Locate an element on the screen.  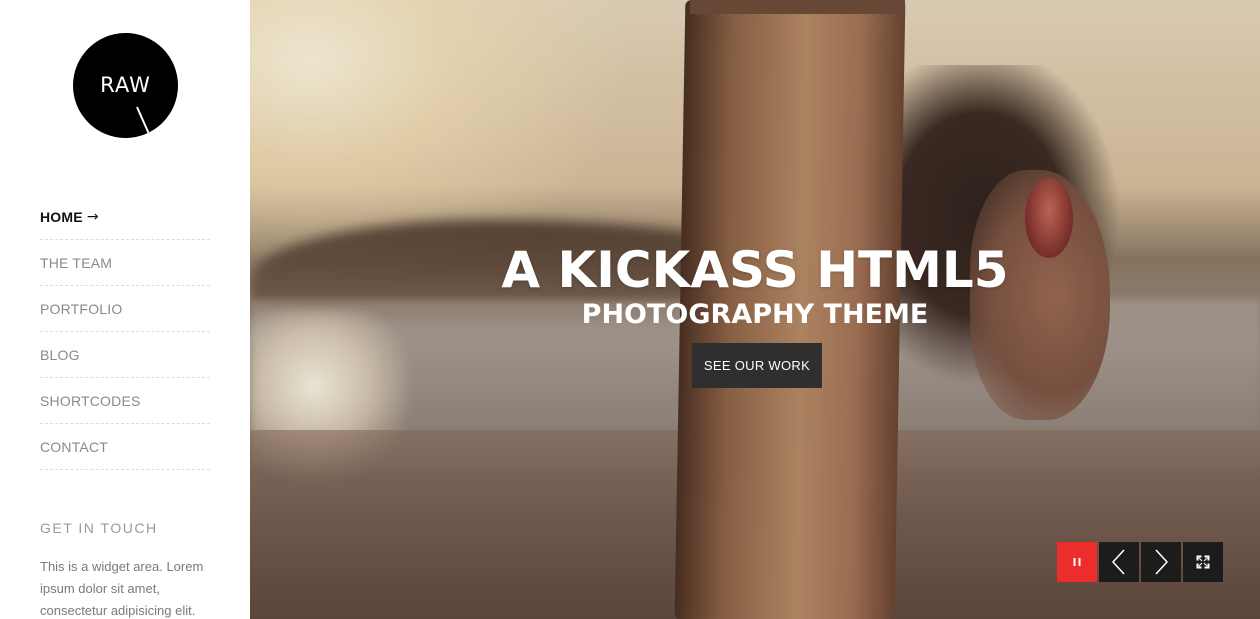
chevron-right-icon is located at coordinates (1162, 562).